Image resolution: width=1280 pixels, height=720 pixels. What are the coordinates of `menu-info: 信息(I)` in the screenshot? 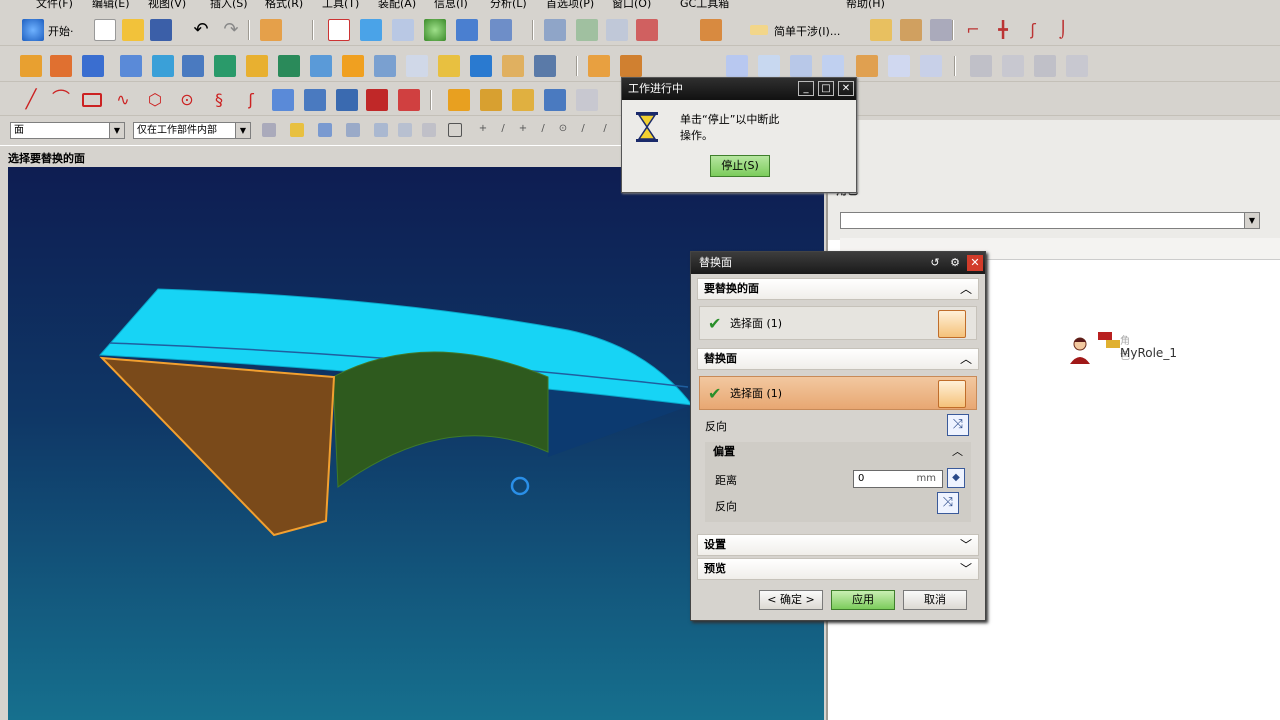 It's located at (451, 5).